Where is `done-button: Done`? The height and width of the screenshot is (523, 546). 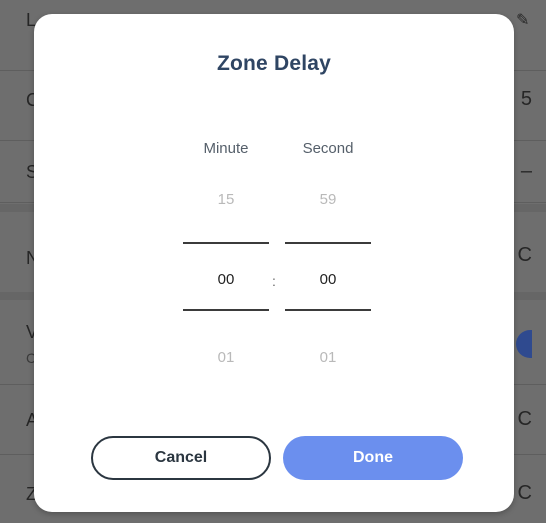 done-button: Done is located at coordinates (373, 458).